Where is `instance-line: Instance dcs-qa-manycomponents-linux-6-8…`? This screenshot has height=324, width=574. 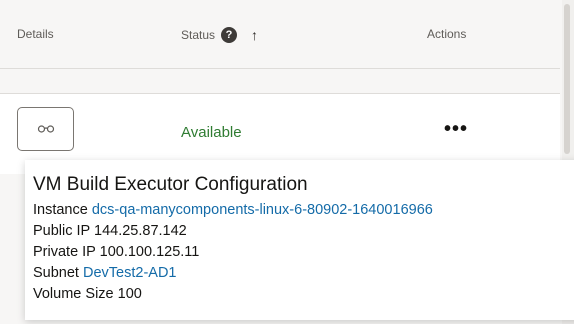 instance-line: Instance dcs-qa-manycomponents-linux-6-8… is located at coordinates (303, 210).